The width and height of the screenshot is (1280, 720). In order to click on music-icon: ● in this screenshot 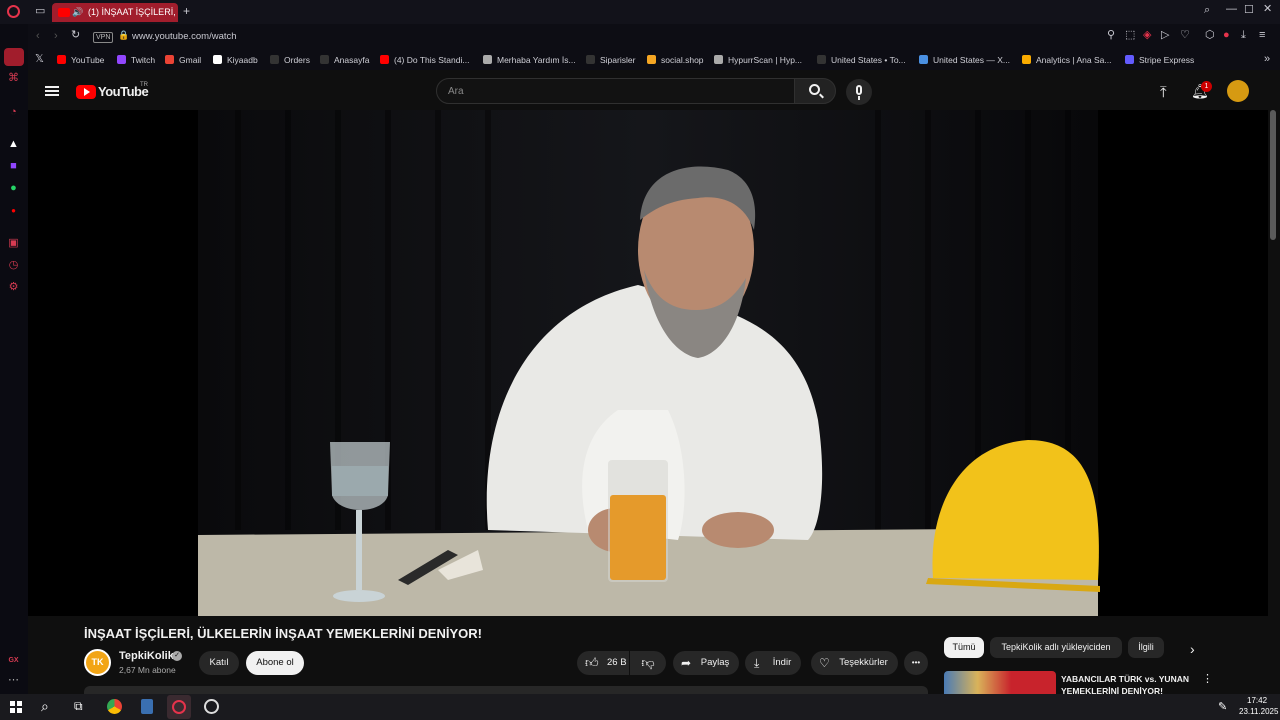, I will do `click(13, 210)`.